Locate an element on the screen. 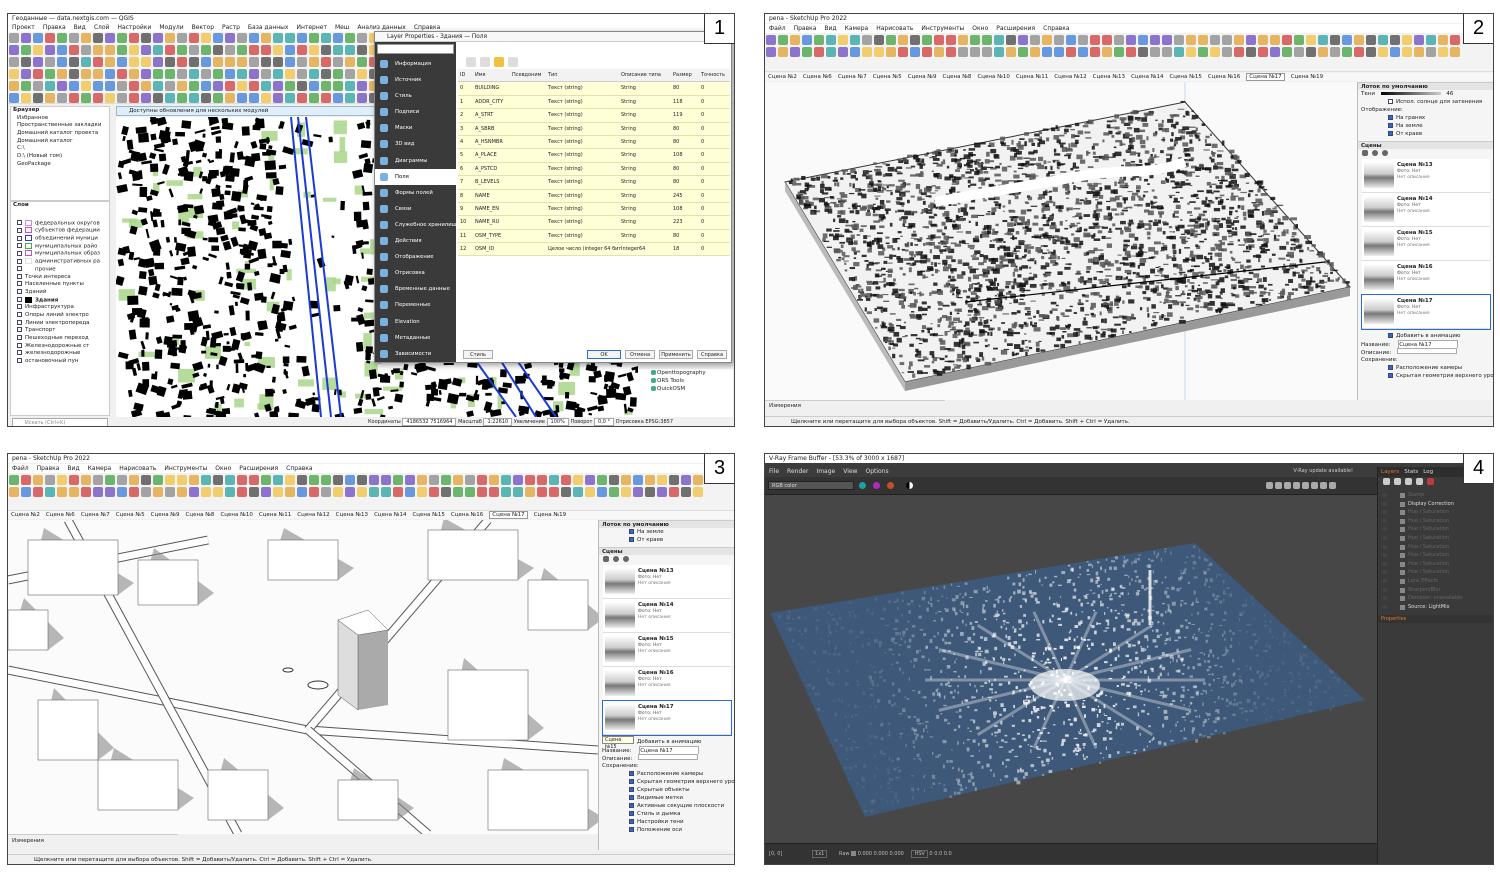 The width and height of the screenshot is (1500, 880). scene-tab: Сцена №14 is located at coordinates (390, 515).